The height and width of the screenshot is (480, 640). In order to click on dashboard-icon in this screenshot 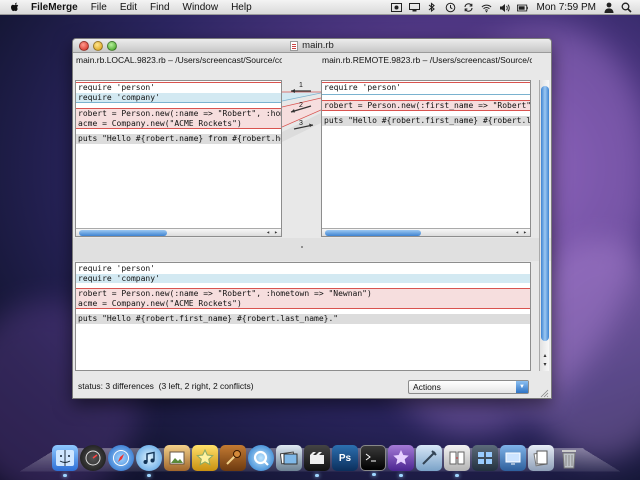, I will do `click(93, 458)`.